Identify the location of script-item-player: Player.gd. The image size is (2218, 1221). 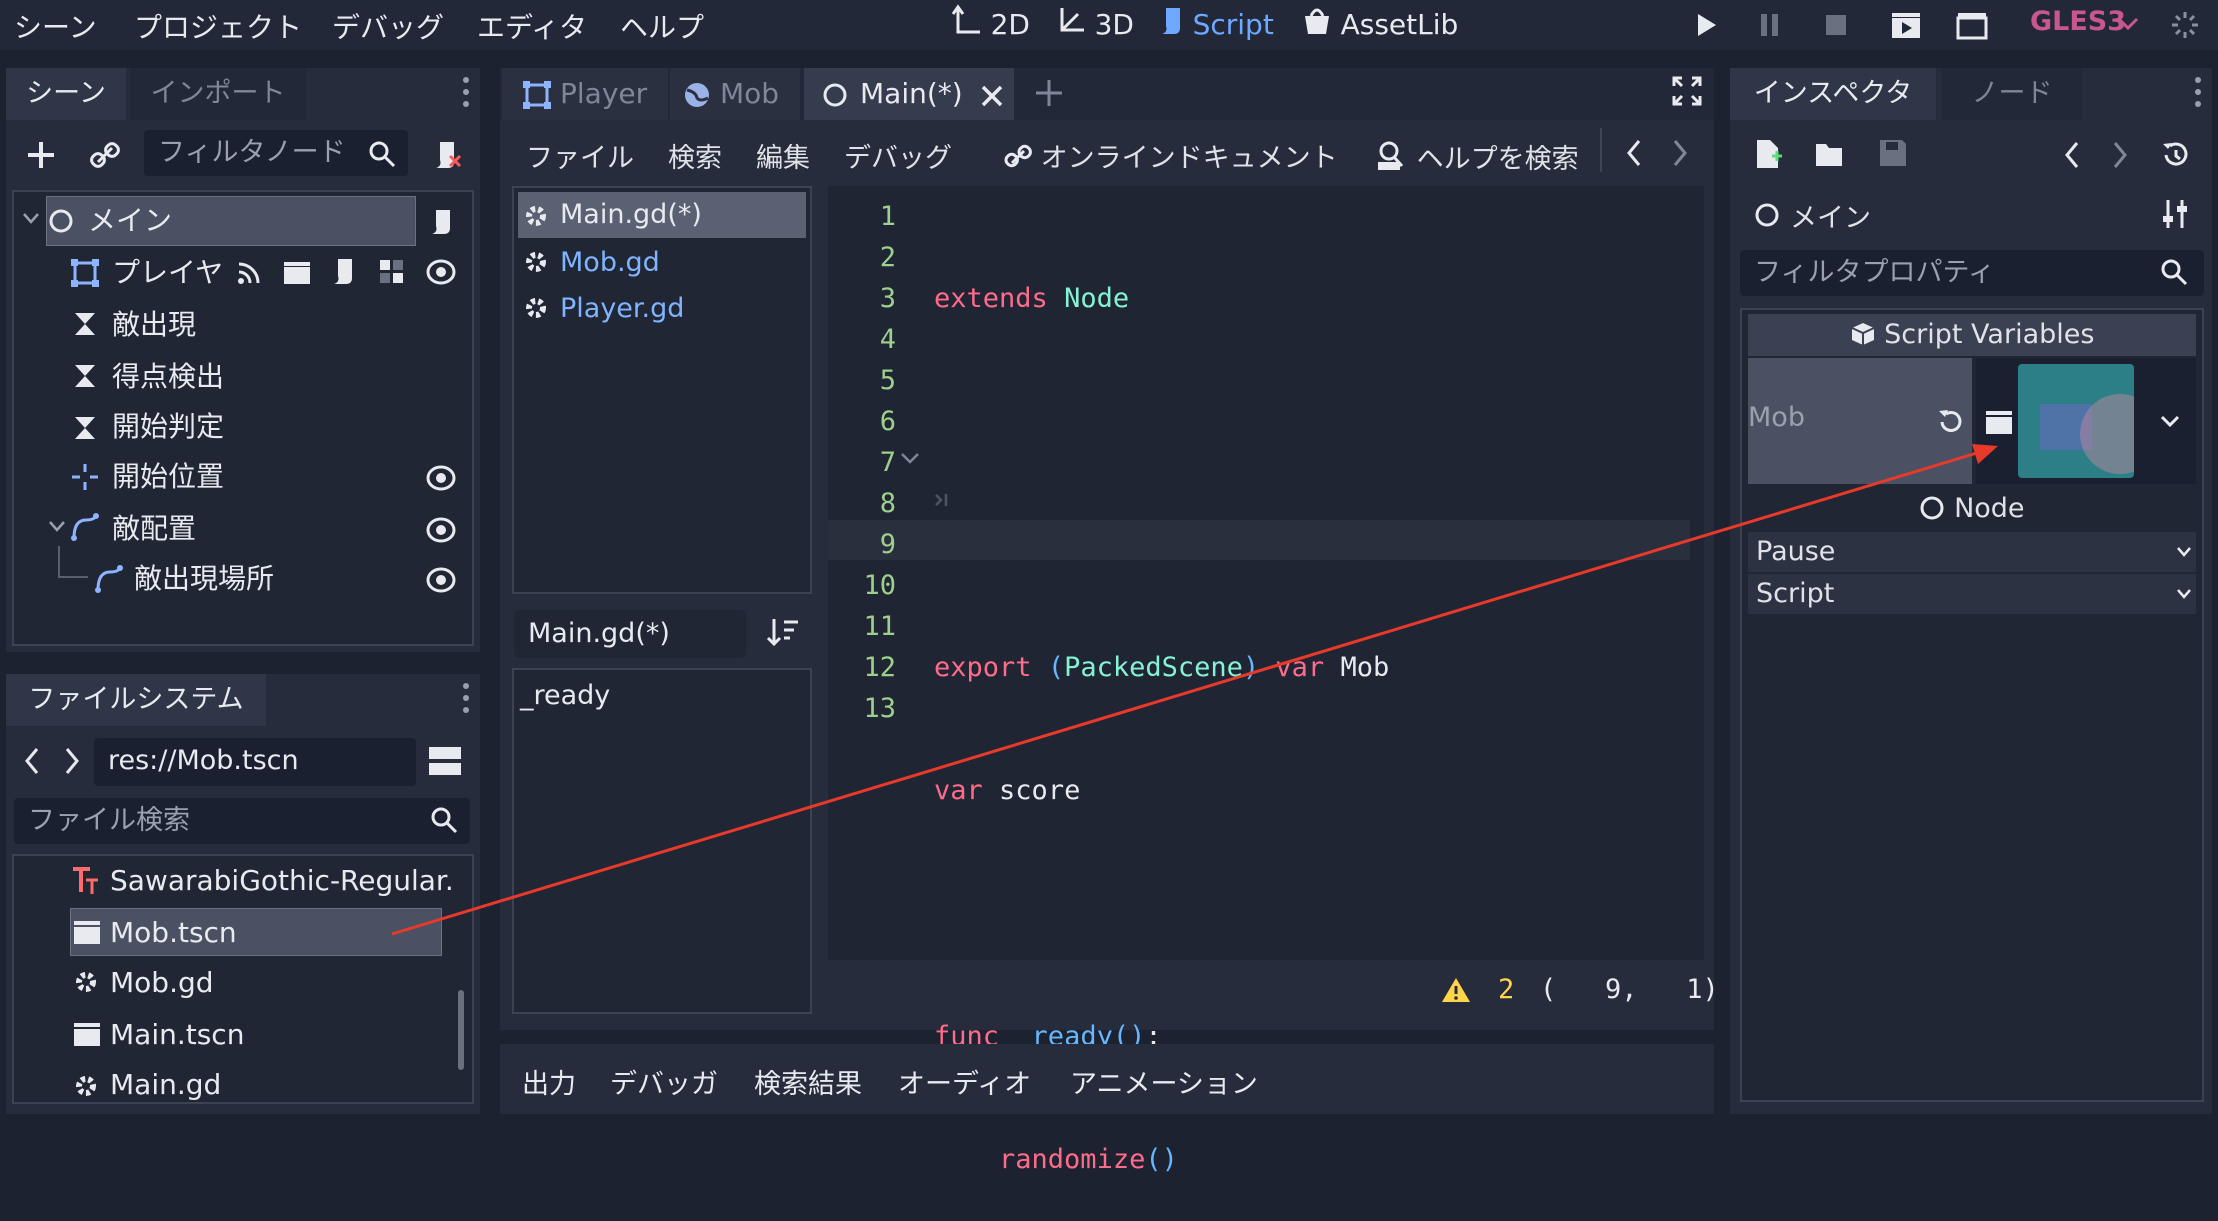
(622, 309).